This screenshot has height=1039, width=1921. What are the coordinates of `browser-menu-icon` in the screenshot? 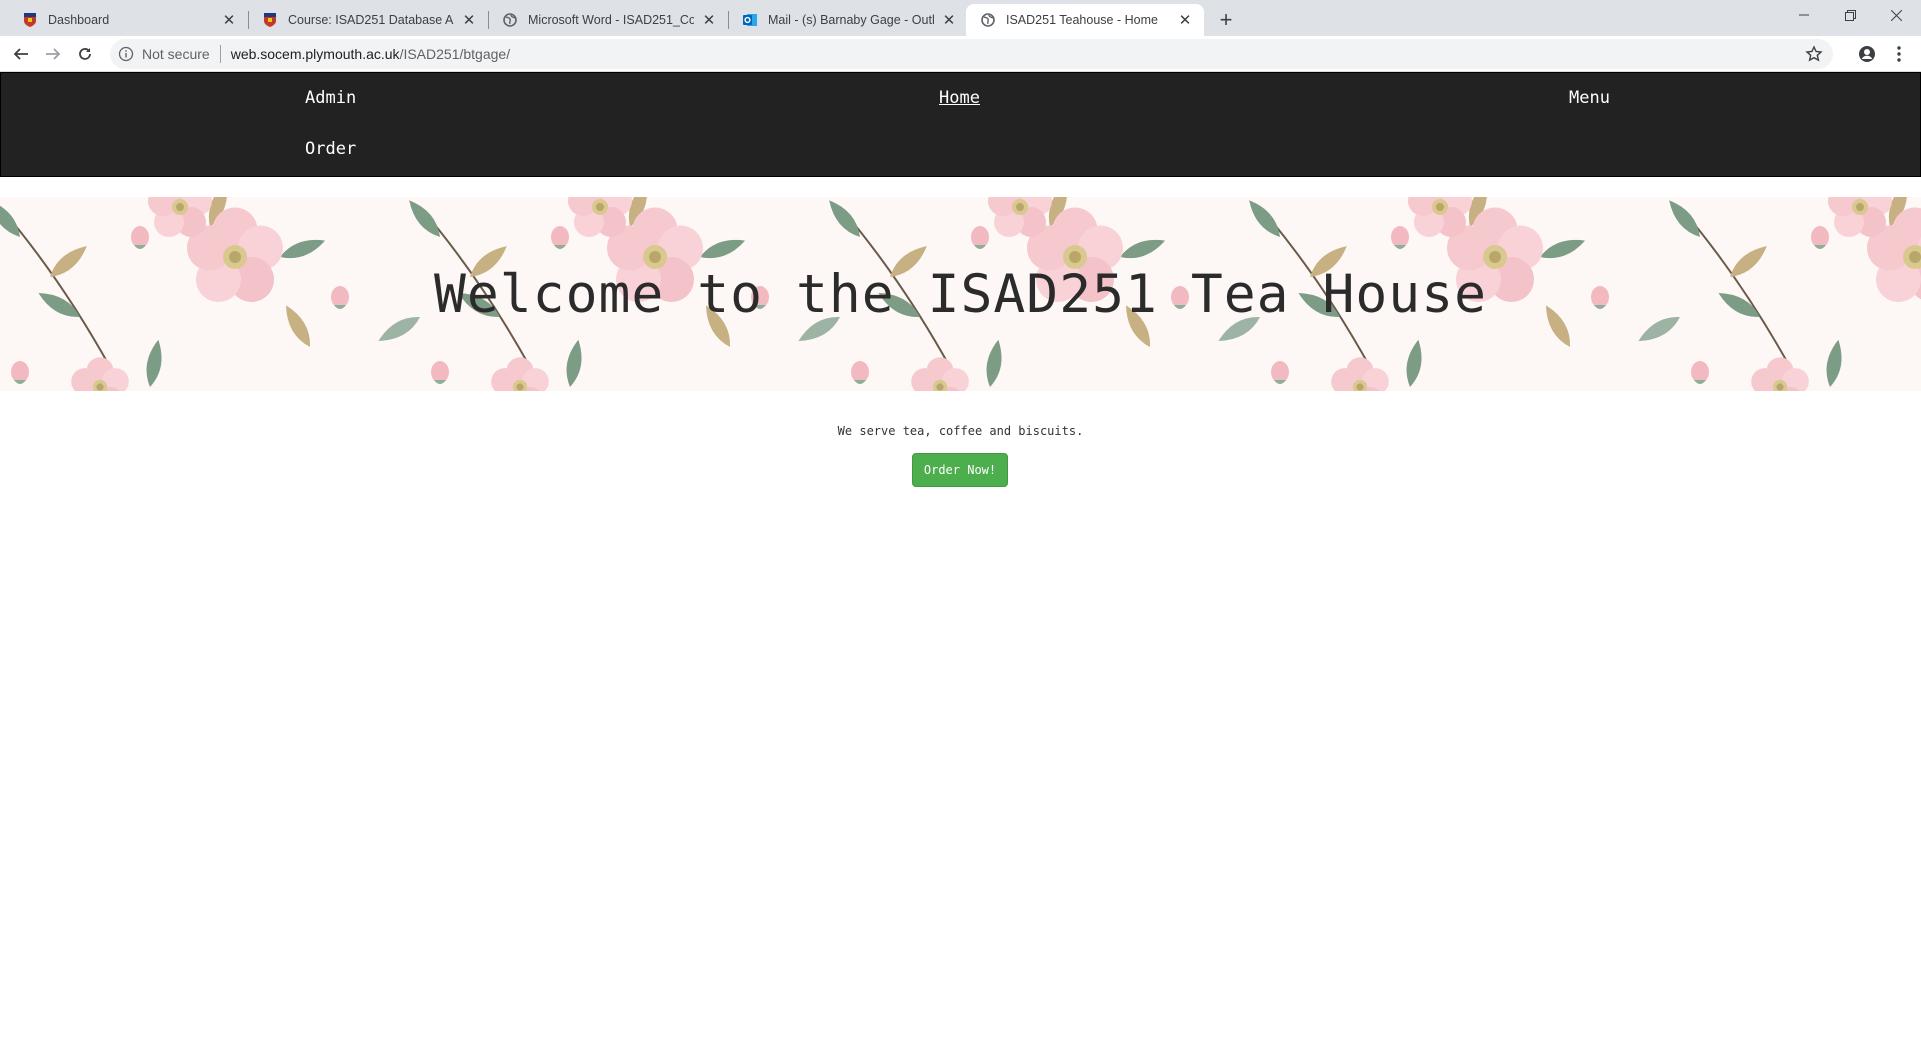 It's located at (1899, 54).